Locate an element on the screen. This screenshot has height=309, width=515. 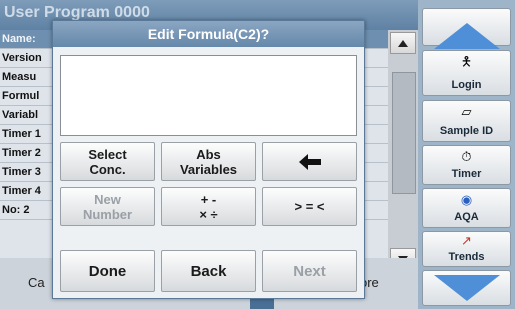
operators-label-line2: × ÷ is located at coordinates (208, 214).